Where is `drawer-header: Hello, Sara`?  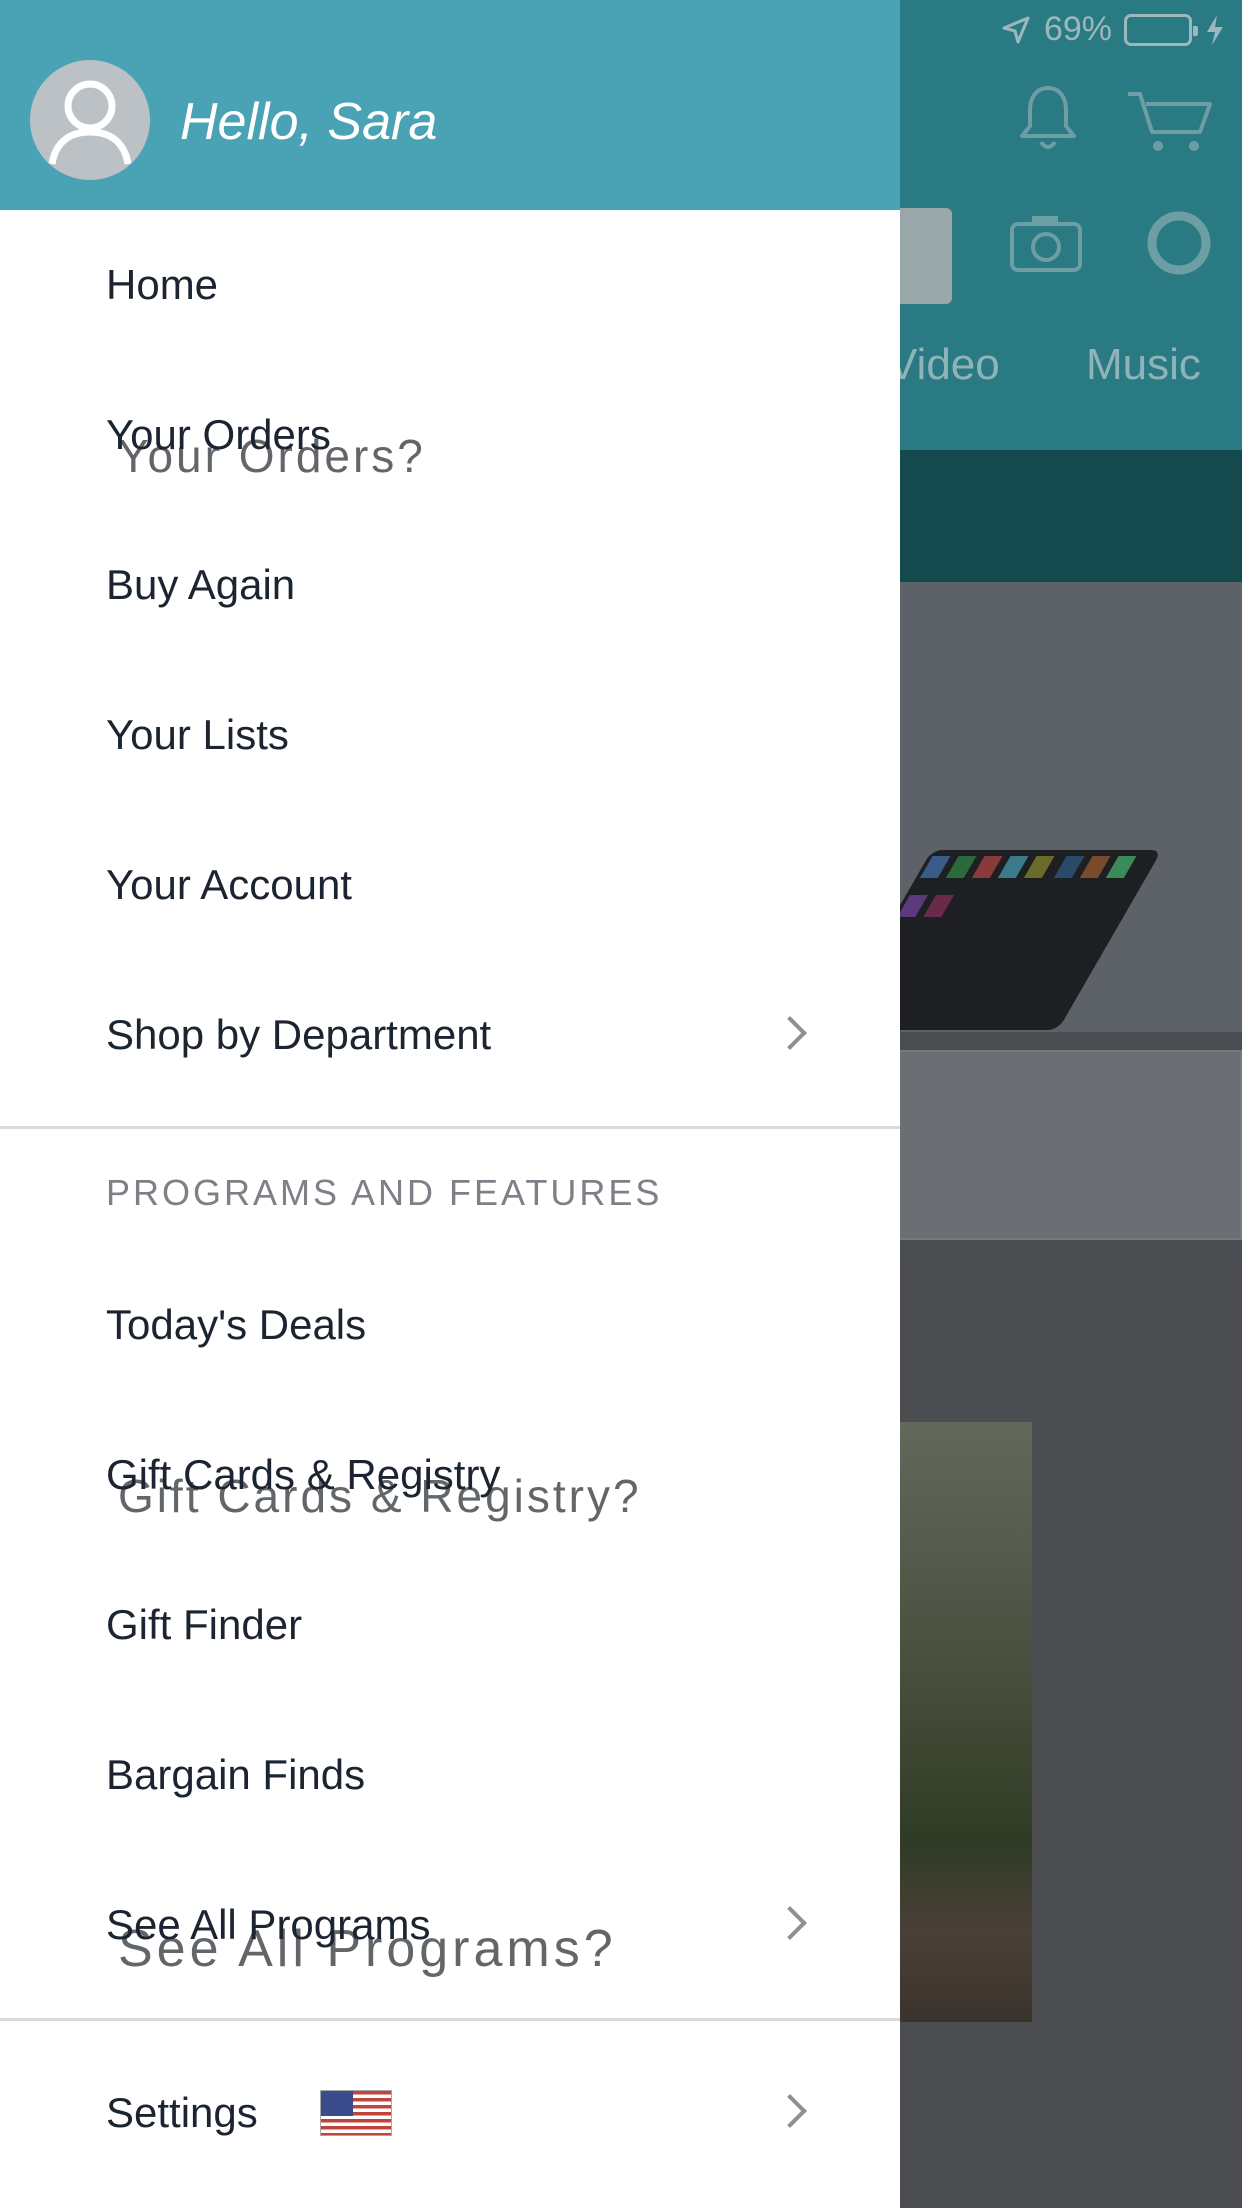 drawer-header: Hello, Sara is located at coordinates (450, 105).